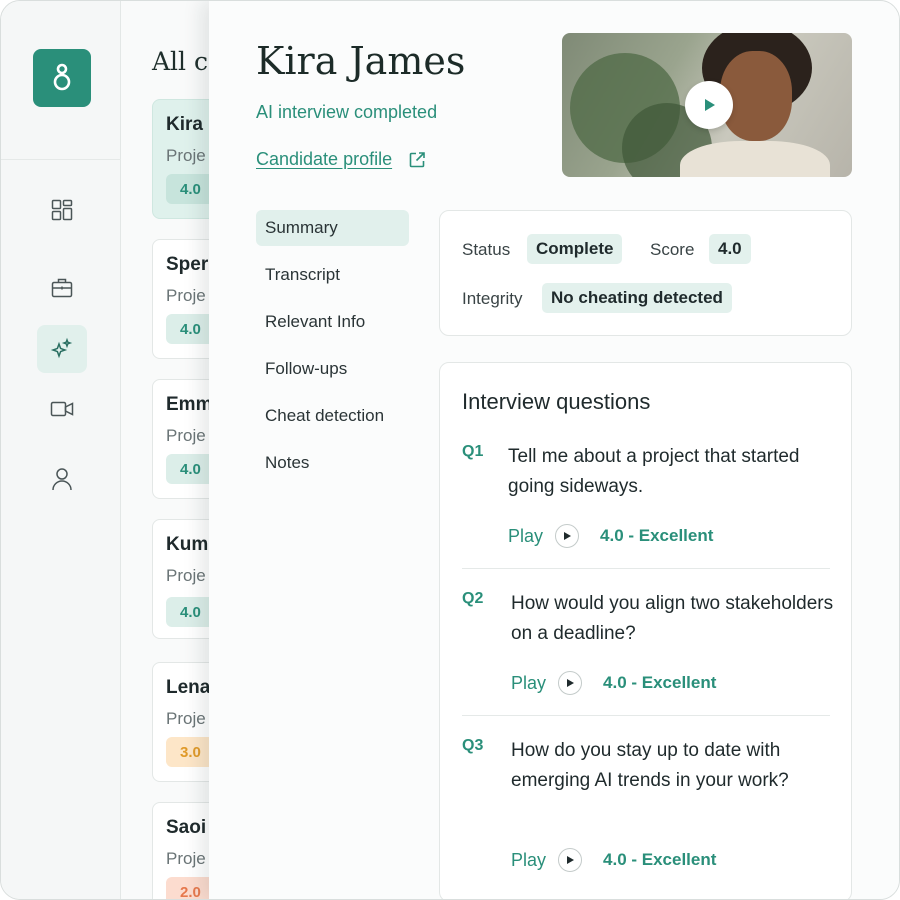 The image size is (900, 900). I want to click on video-play-button, so click(709, 105).